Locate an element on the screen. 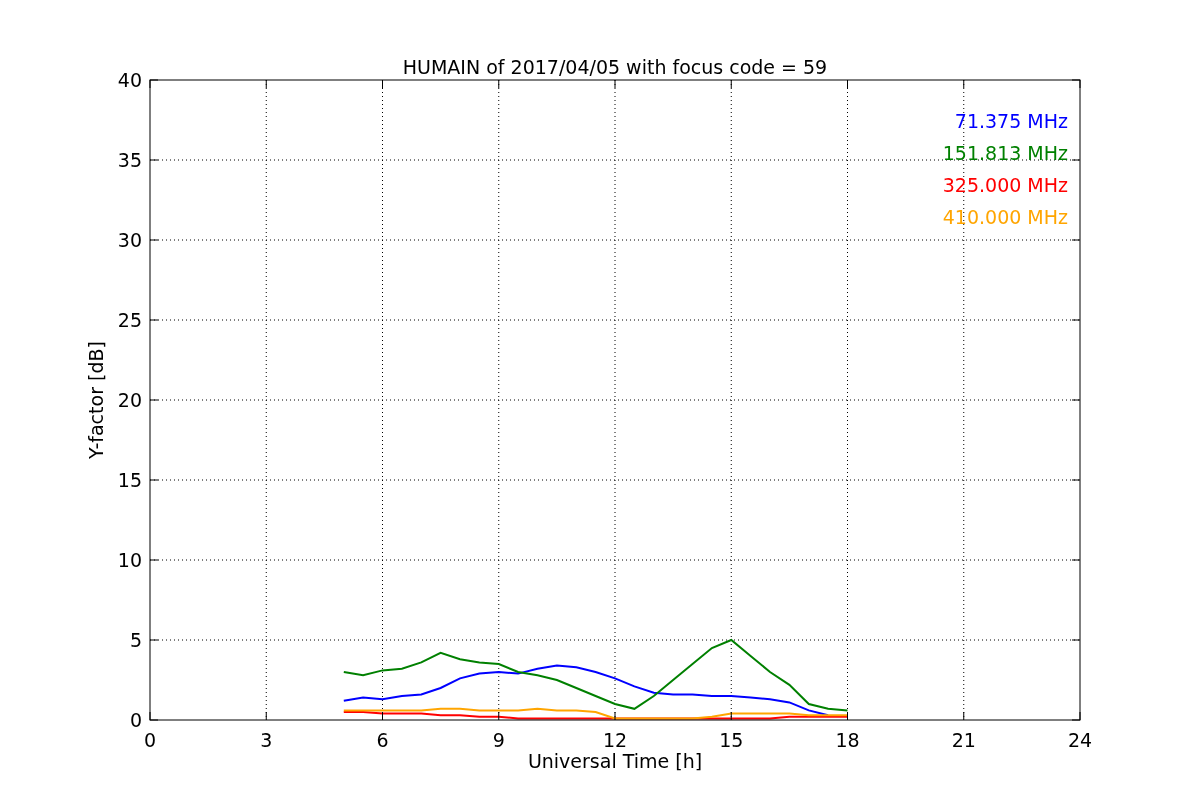 This screenshot has width=1200, height=800. x-tick-label: 18 is located at coordinates (847, 740).